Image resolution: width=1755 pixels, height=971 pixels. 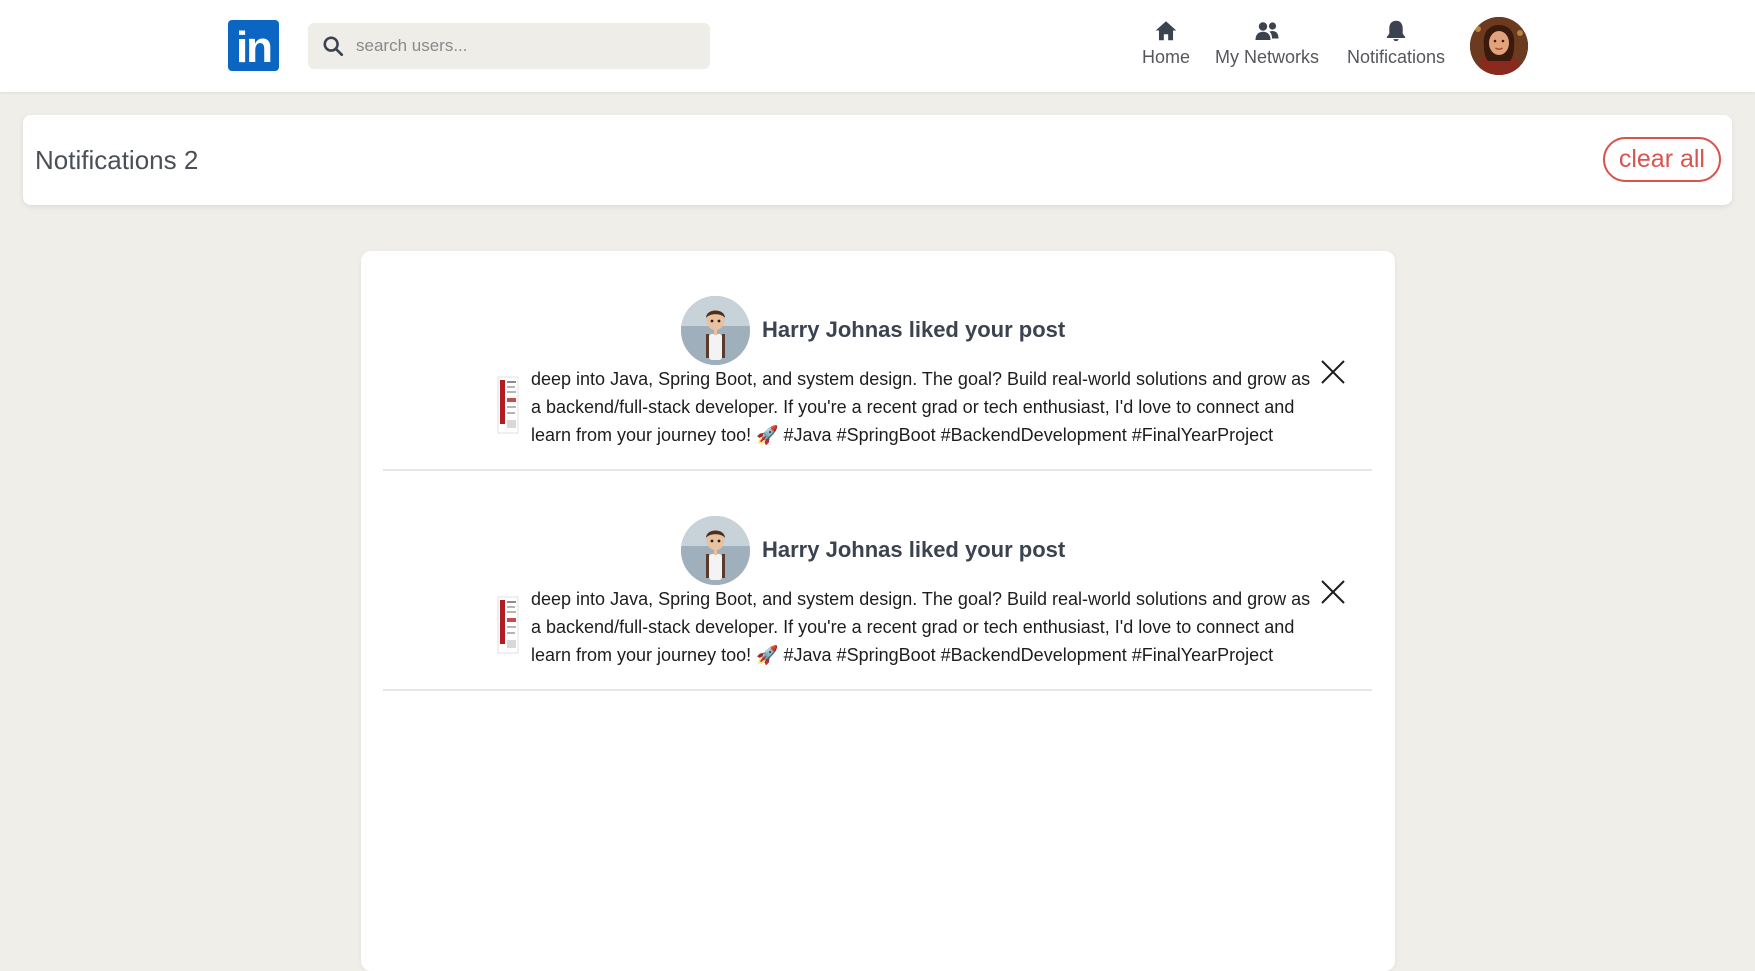 What do you see at coordinates (1267, 31) in the screenshot?
I see `people-icon` at bounding box center [1267, 31].